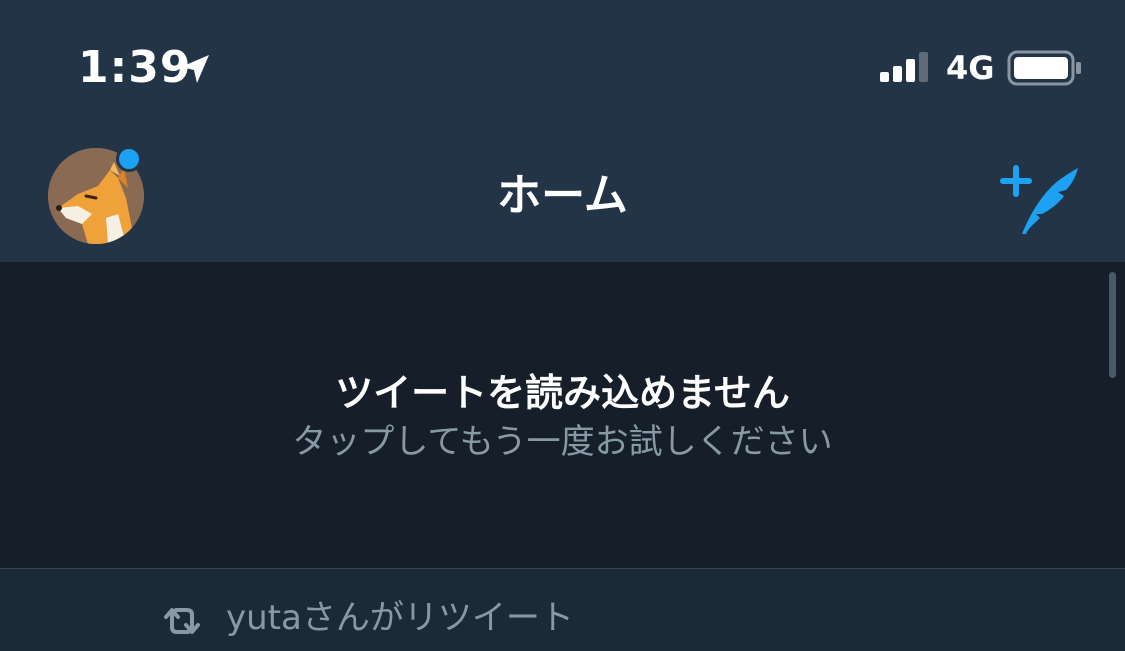 Image resolution: width=1125 pixels, height=651 pixels. I want to click on retweet-attribution: yutaさんがリツイート, so click(400, 618).